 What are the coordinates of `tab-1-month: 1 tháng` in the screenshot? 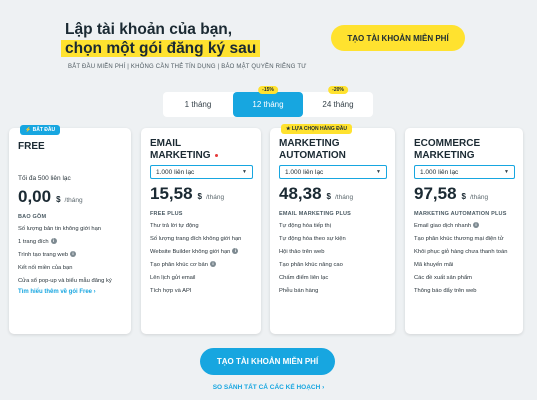 It's located at (198, 104).